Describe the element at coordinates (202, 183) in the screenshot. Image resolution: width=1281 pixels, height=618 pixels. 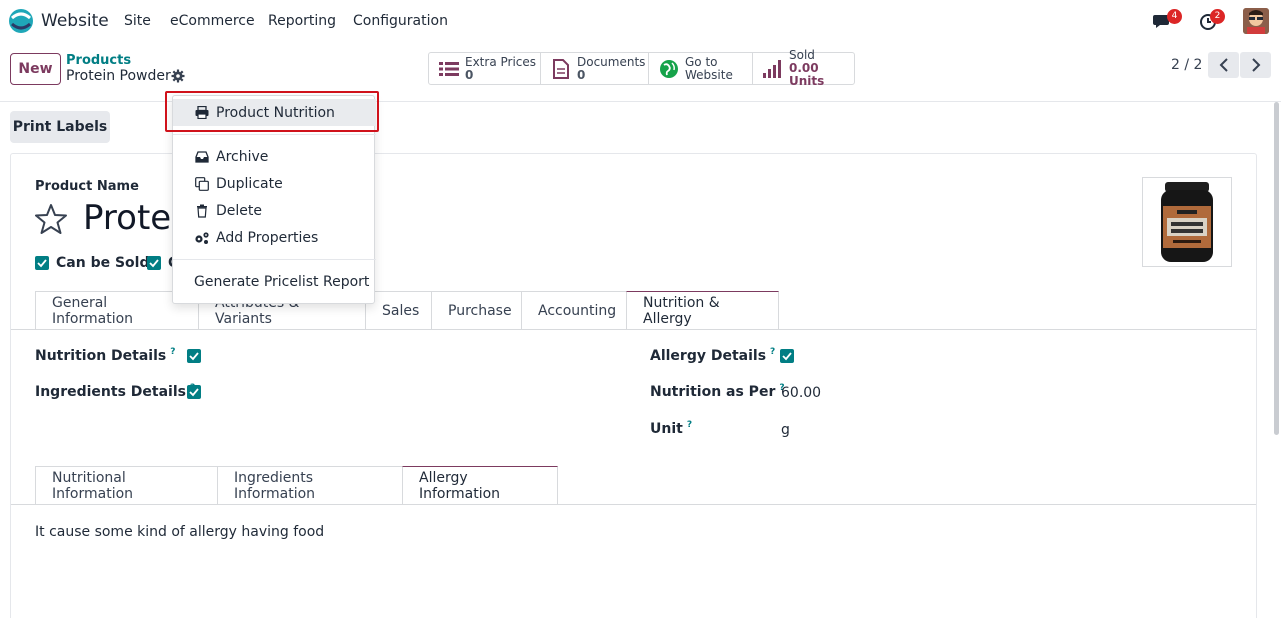
I see `duplicate-icon` at that location.